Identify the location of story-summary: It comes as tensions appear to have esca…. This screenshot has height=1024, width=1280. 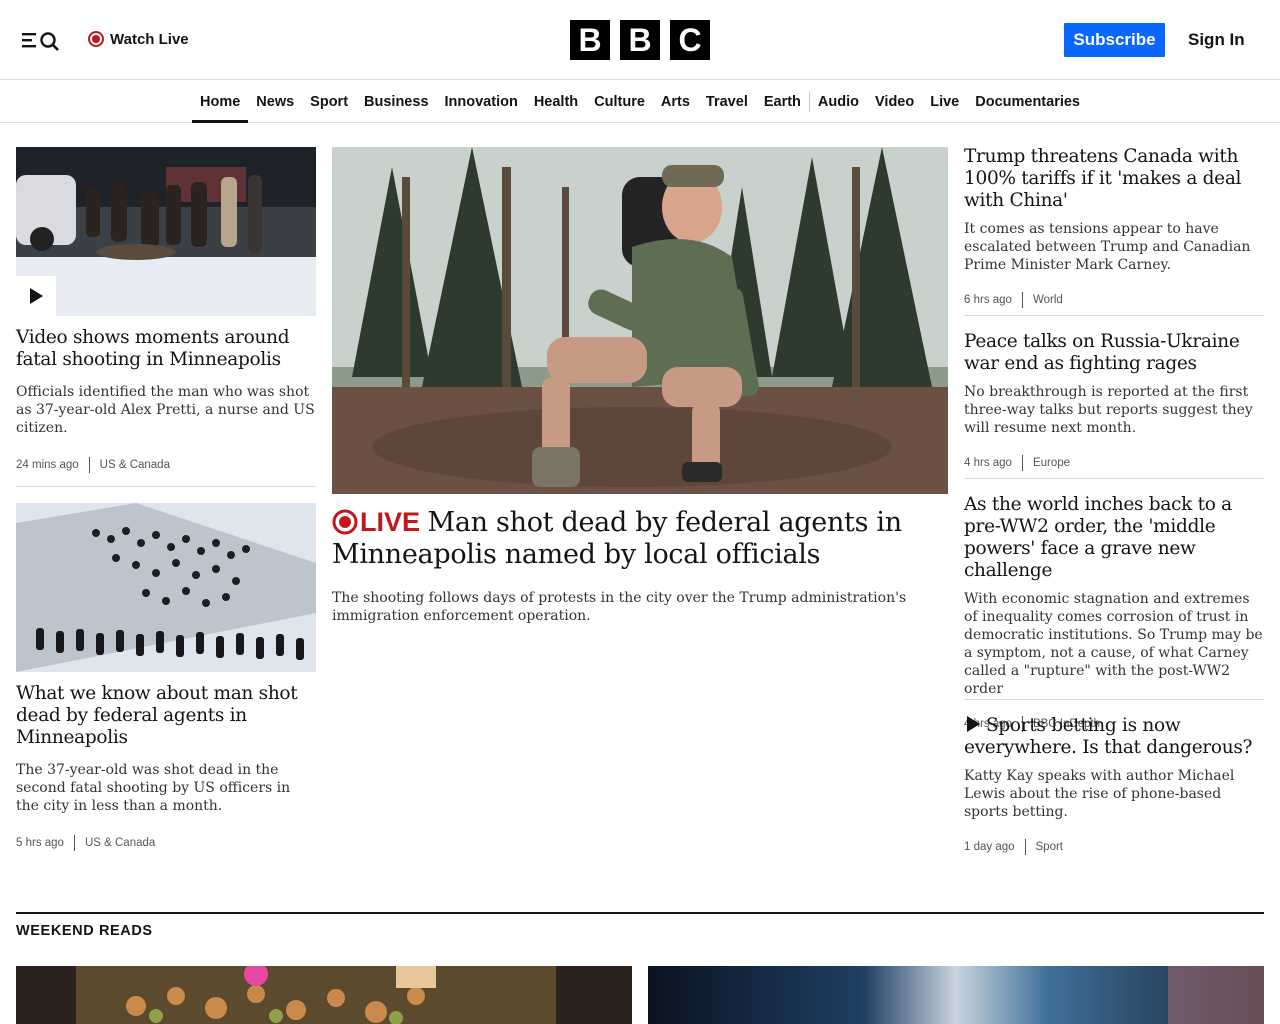
(1107, 247).